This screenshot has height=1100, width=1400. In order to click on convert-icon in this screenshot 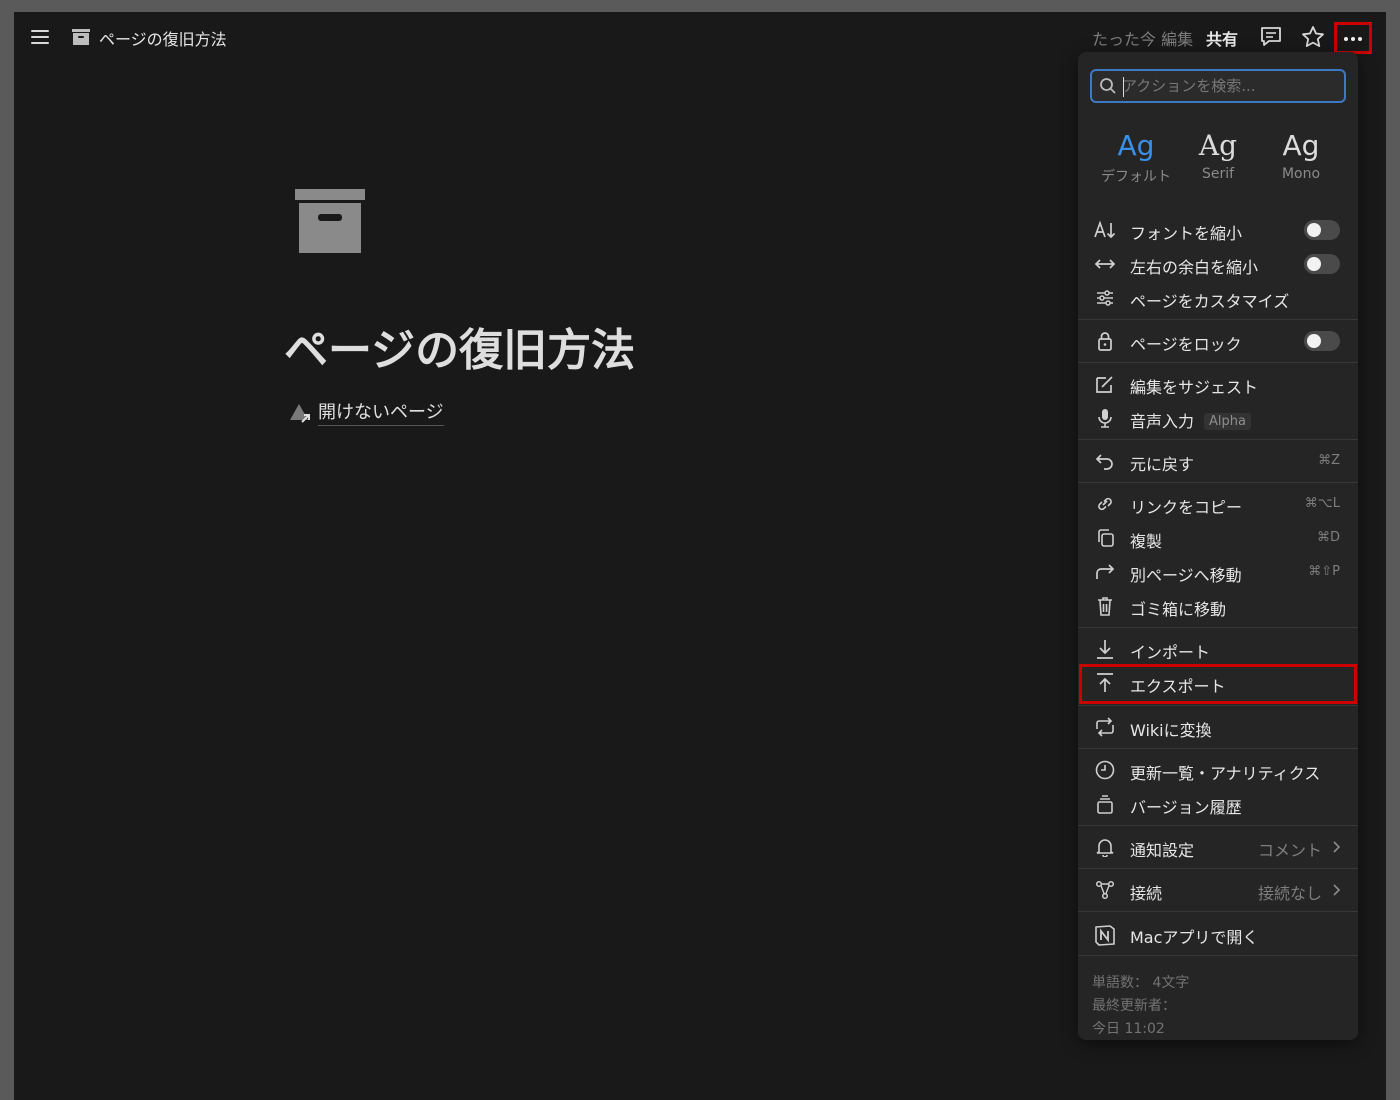, I will do `click(1105, 727)`.